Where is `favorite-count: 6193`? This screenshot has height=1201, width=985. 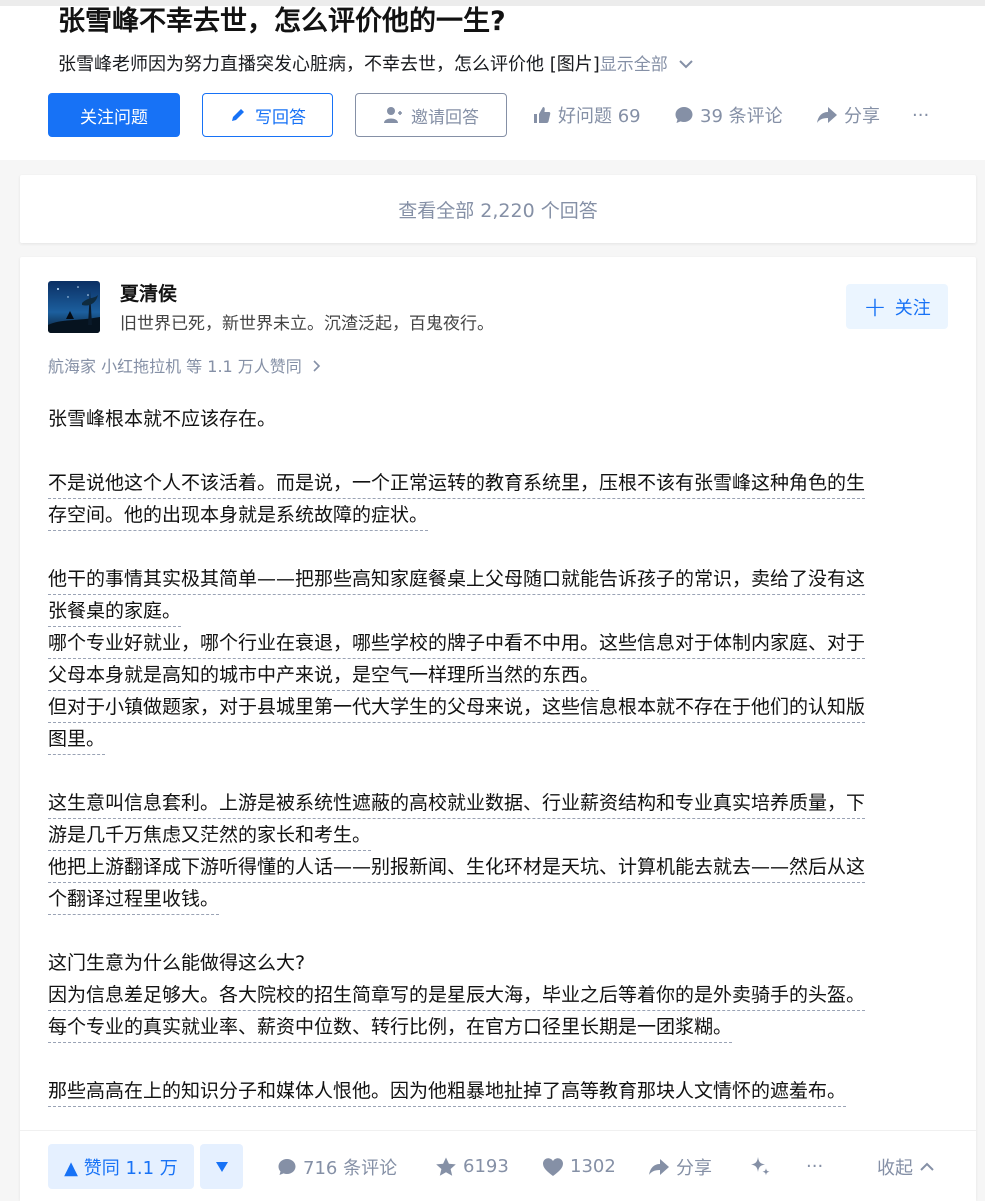 favorite-count: 6193 is located at coordinates (486, 1166).